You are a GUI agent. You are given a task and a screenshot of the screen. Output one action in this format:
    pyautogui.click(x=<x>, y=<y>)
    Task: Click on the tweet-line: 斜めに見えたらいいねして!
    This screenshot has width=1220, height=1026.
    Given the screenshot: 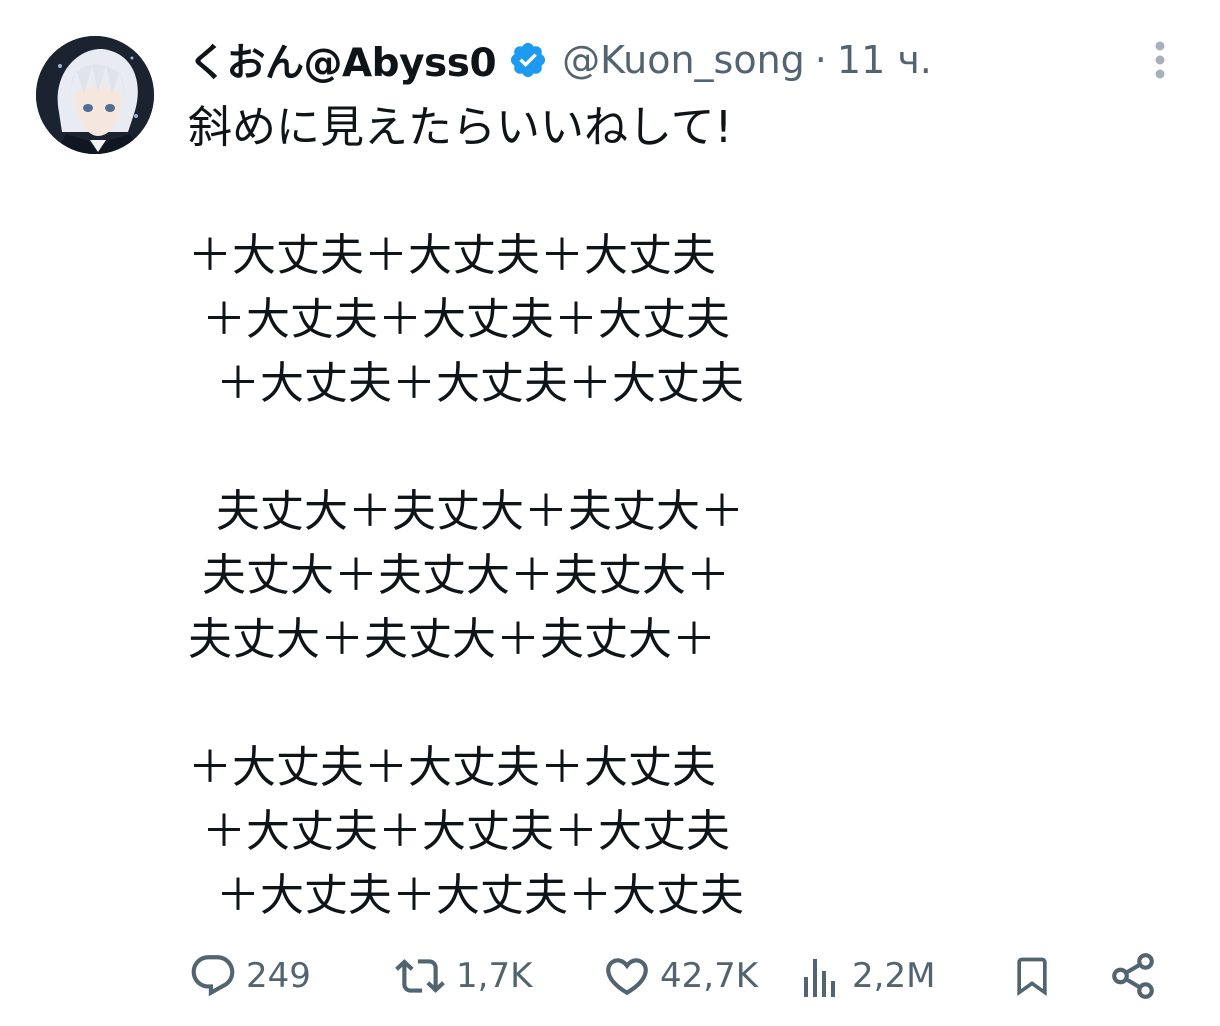 What is the action you would take?
    pyautogui.click(x=460, y=127)
    